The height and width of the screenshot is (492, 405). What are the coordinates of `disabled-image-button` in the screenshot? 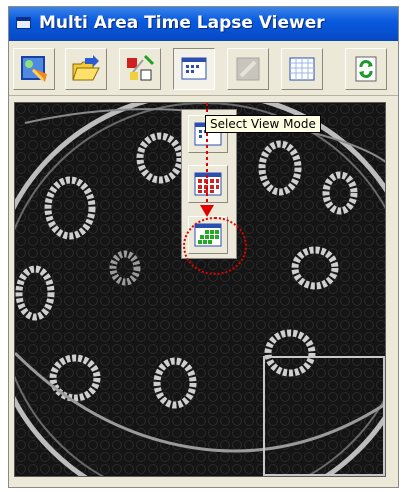 It's located at (248, 69).